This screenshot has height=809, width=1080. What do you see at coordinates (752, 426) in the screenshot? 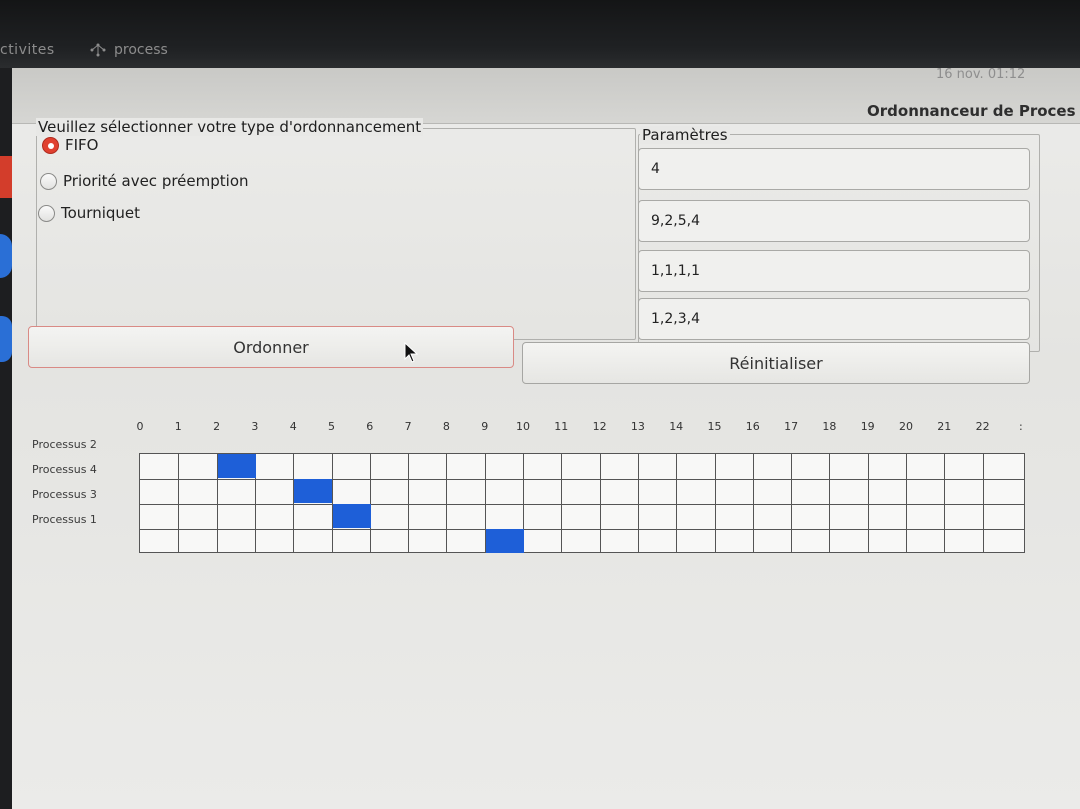
I see `gantt-tick-label: 16` at bounding box center [752, 426].